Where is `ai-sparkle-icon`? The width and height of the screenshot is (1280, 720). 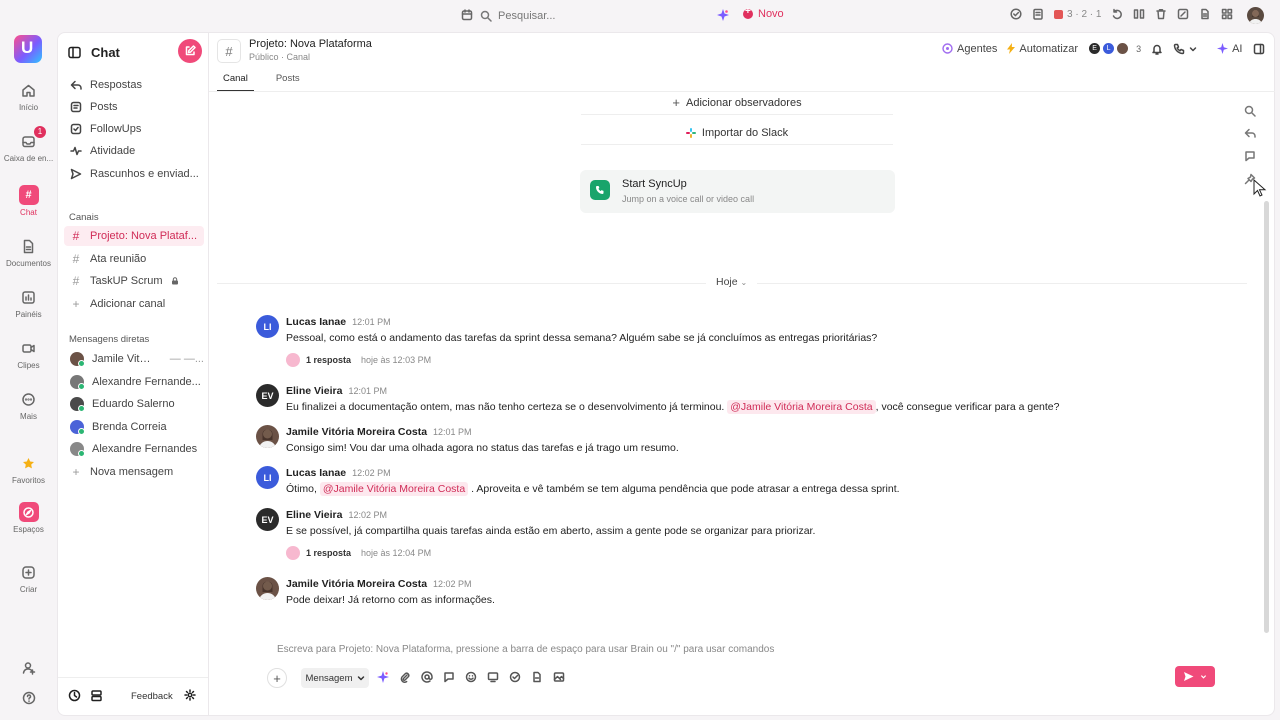
ai-sparkle-icon is located at coordinates (383, 677).